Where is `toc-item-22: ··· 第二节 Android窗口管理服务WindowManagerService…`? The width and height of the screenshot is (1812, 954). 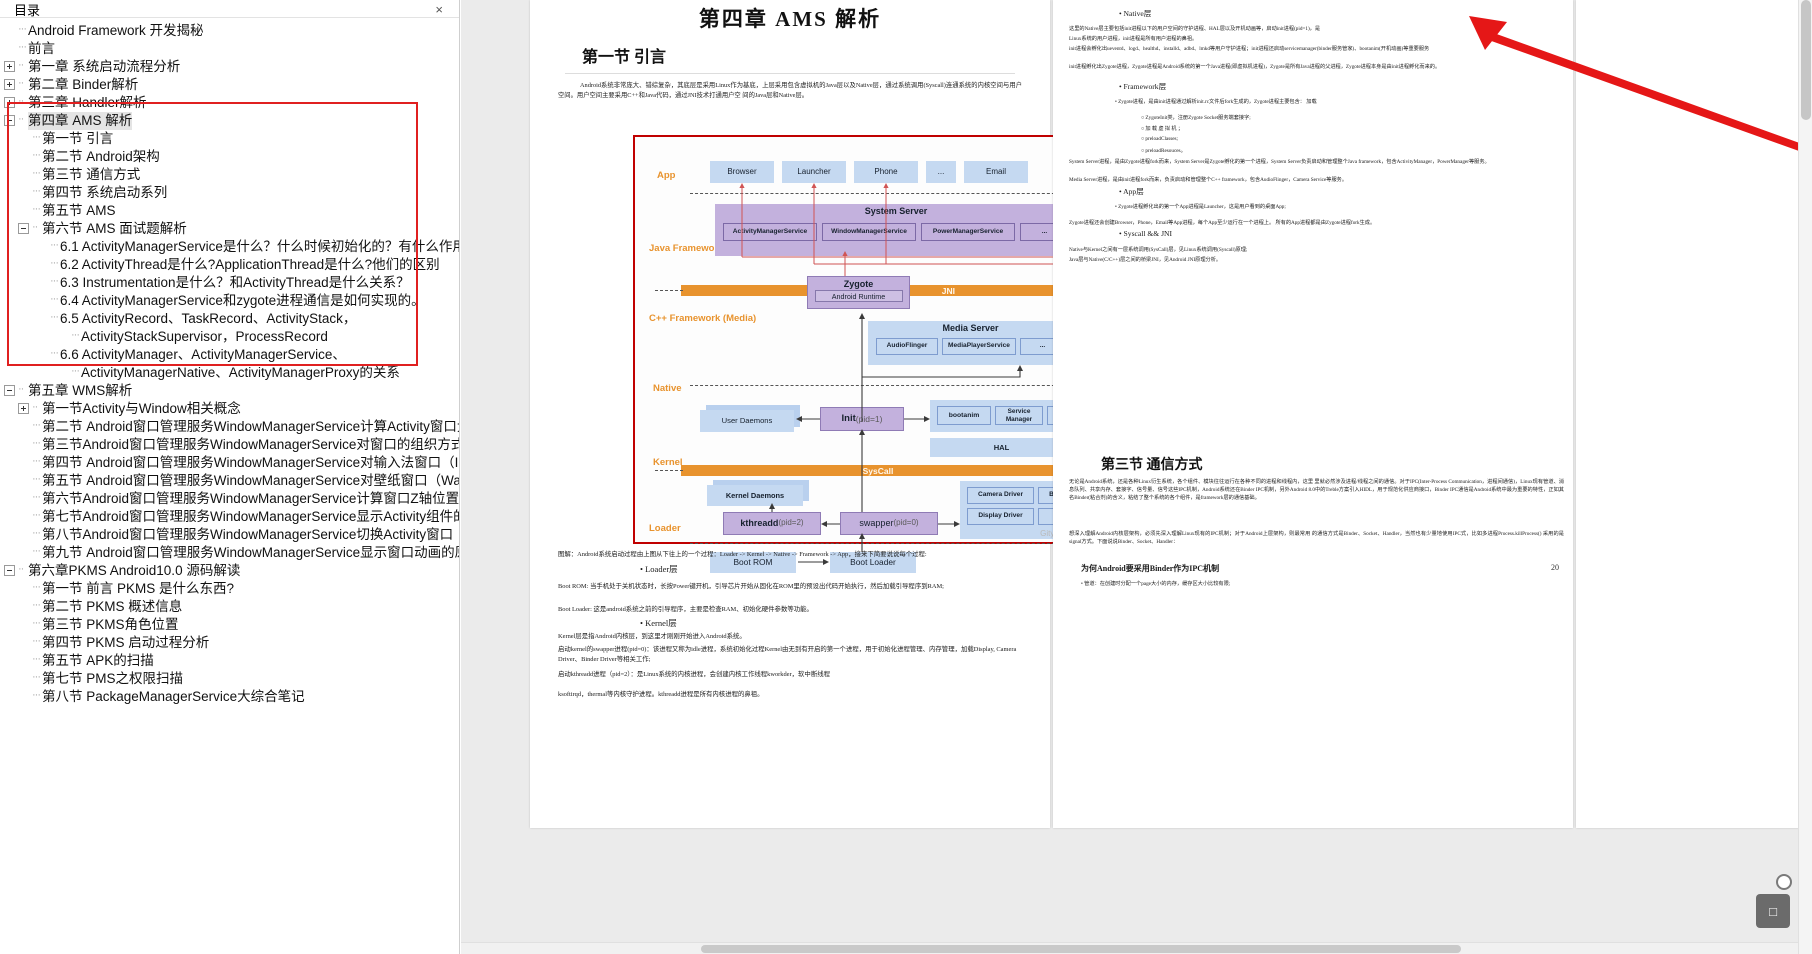 toc-item-22: ··· 第二节 Android窗口管理服务WindowManagerService… is located at coordinates (229, 427).